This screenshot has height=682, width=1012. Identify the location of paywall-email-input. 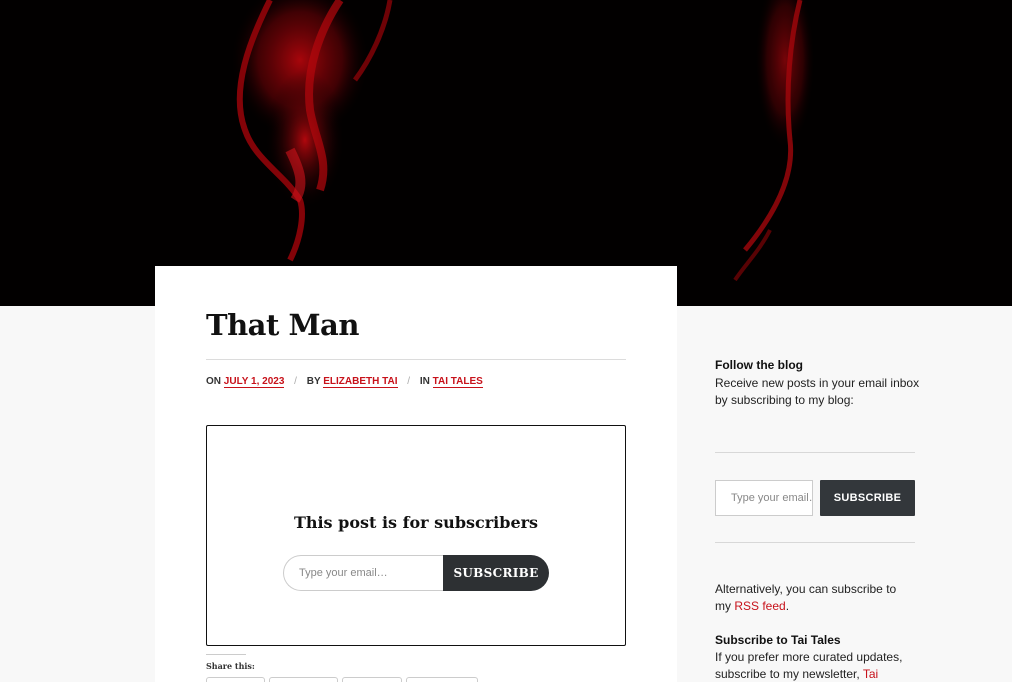
(364, 573).